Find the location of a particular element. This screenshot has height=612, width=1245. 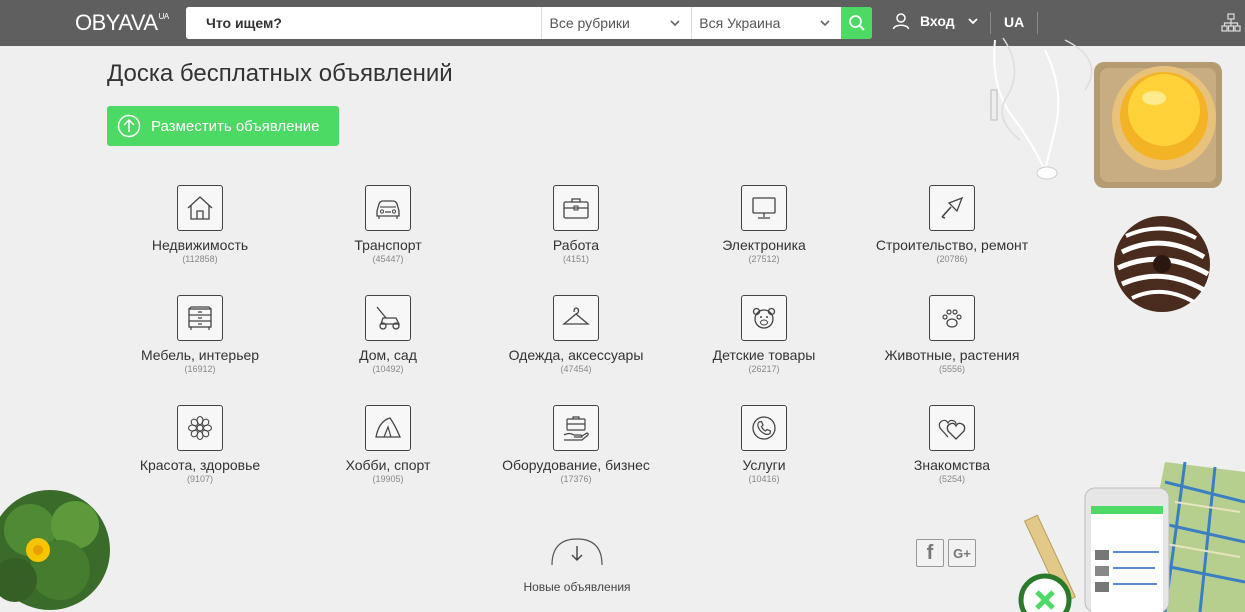

category-clothing: Одежда, аксессуары (47454) is located at coordinates (576, 350).